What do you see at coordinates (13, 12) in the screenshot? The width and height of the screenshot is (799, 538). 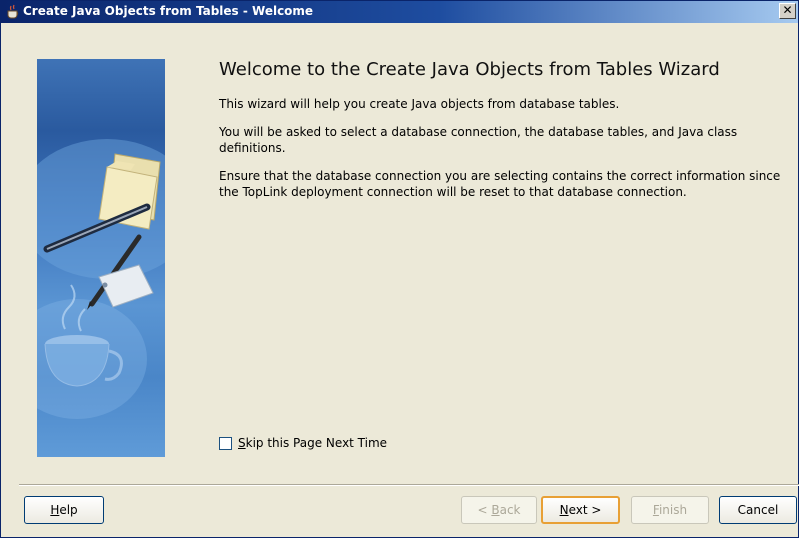 I see `java-cup-icon` at bounding box center [13, 12].